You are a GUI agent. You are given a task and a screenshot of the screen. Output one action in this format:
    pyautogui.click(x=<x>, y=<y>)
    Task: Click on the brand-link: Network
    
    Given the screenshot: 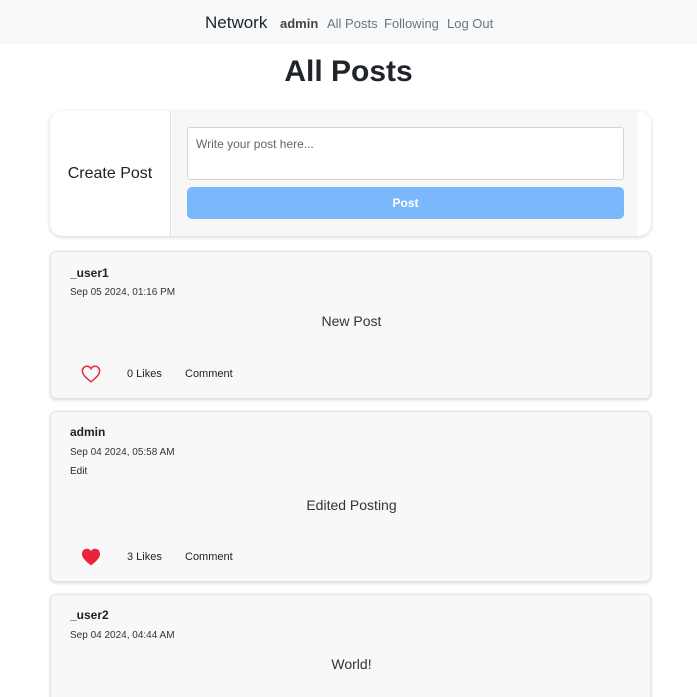 What is the action you would take?
    pyautogui.click(x=236, y=23)
    